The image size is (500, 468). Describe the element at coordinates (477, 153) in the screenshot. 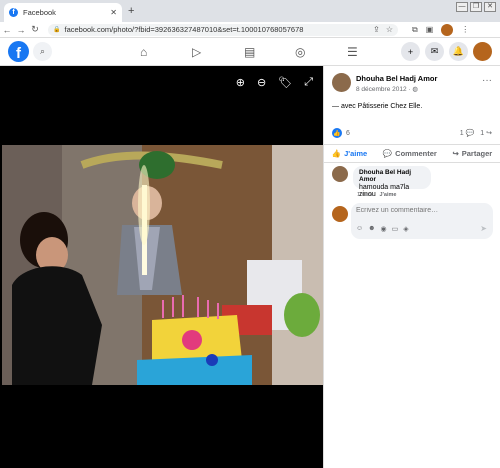

I see `share-button-label: Partager` at that location.